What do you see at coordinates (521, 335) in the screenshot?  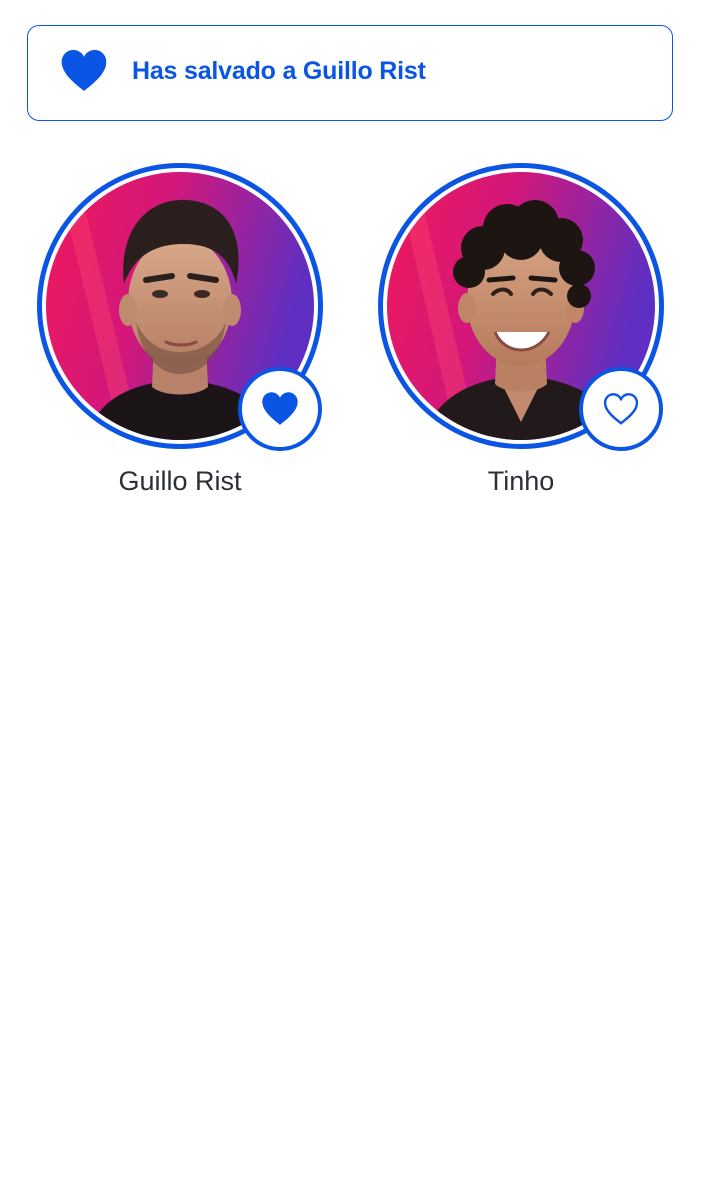 I see `contestant-card-tinho: Tinho` at bounding box center [521, 335].